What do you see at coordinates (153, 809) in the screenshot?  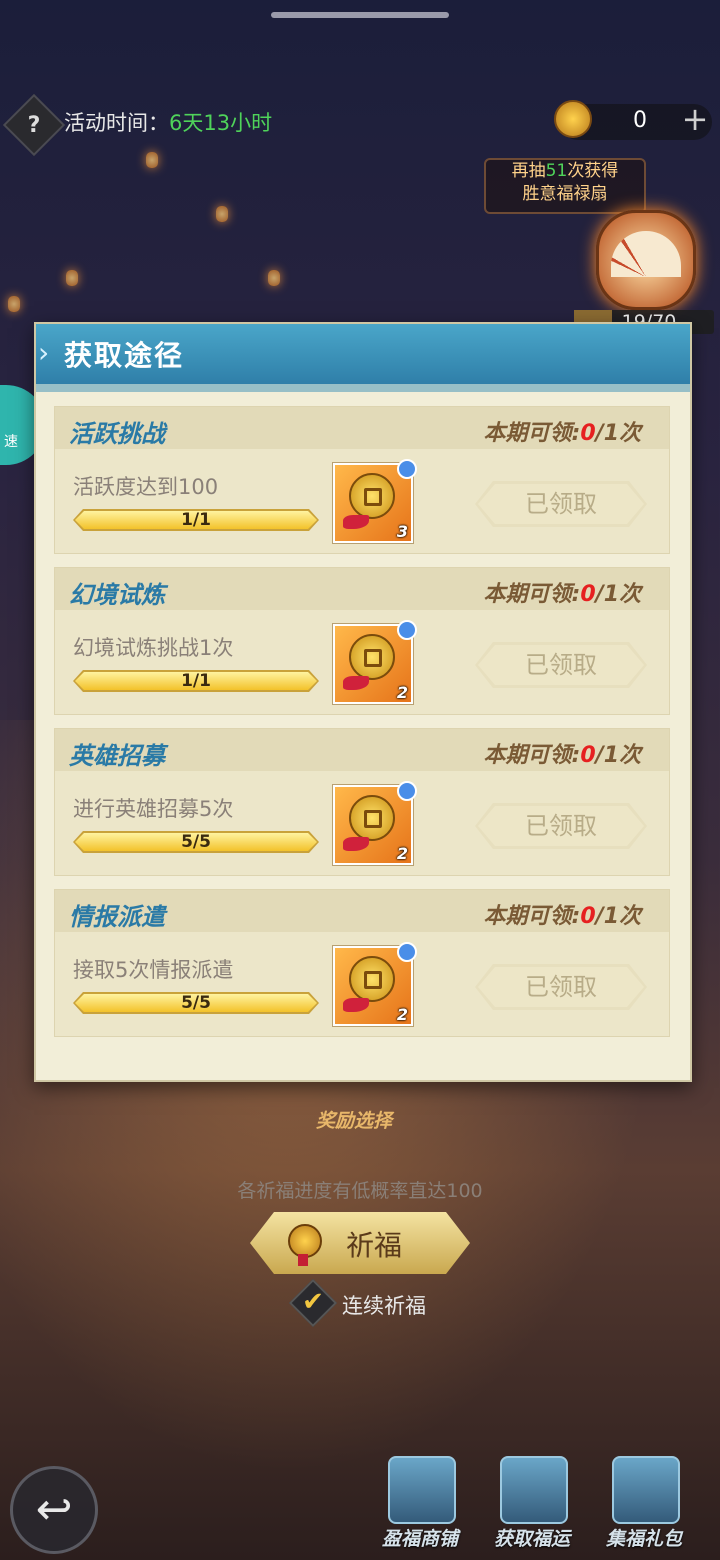 I see `task-description: 进行英雄招募5次` at bounding box center [153, 809].